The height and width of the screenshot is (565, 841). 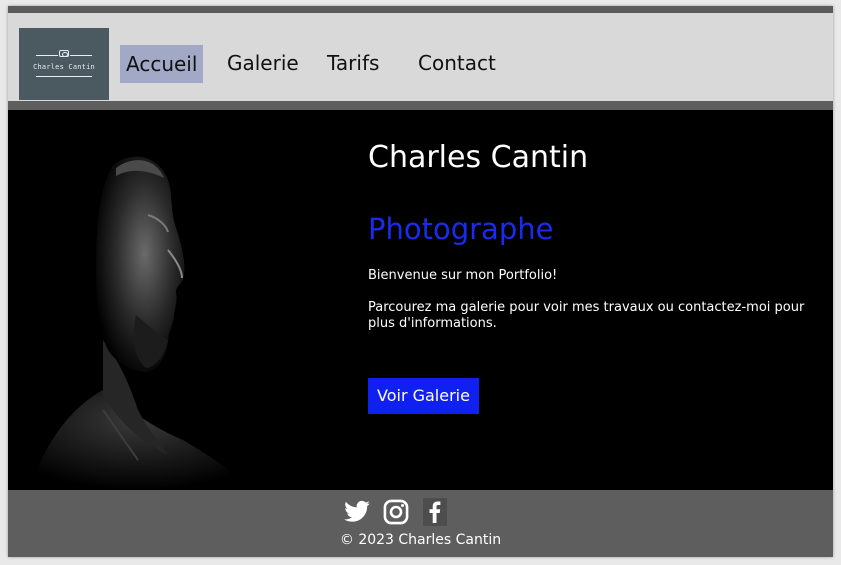 I want to click on hero-welcome: Bienvenue sur mon Portfolio!, so click(x=463, y=275).